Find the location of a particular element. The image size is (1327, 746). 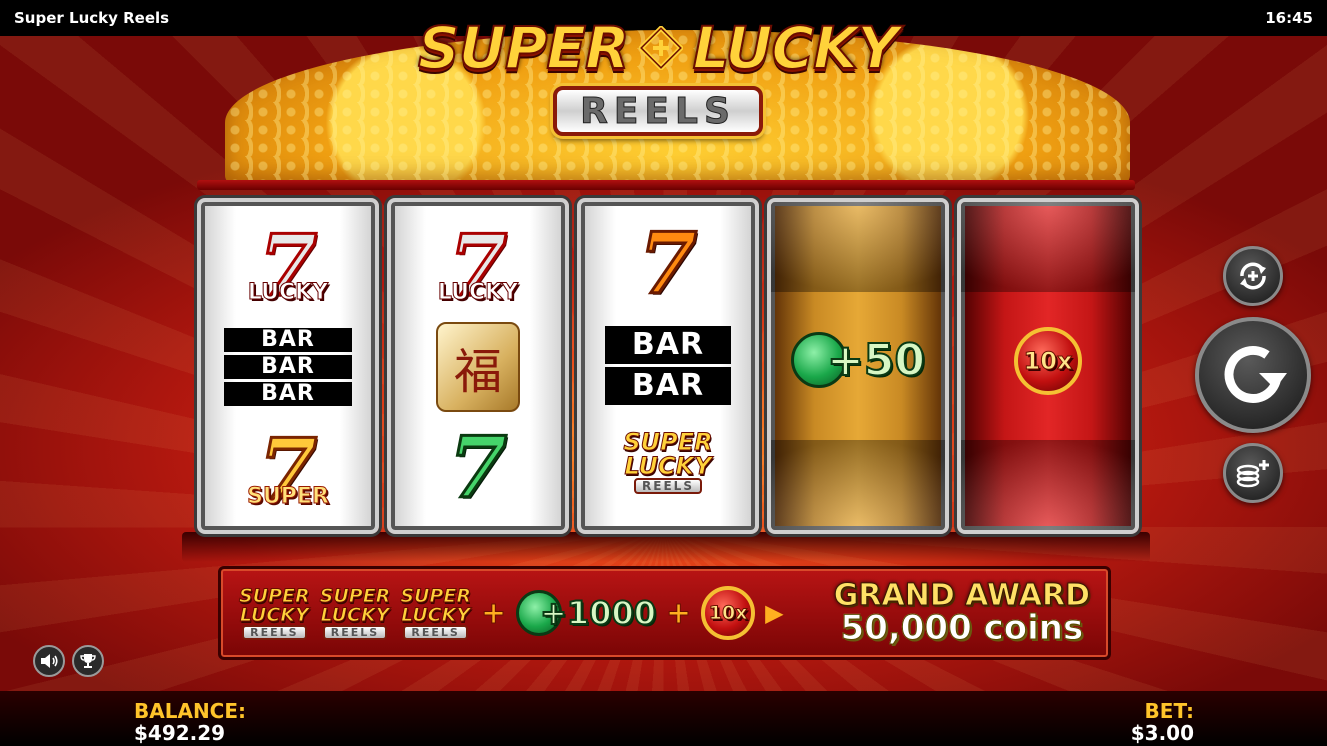

triple-bar-symbol: BAR BAR BAR is located at coordinates (288, 367).